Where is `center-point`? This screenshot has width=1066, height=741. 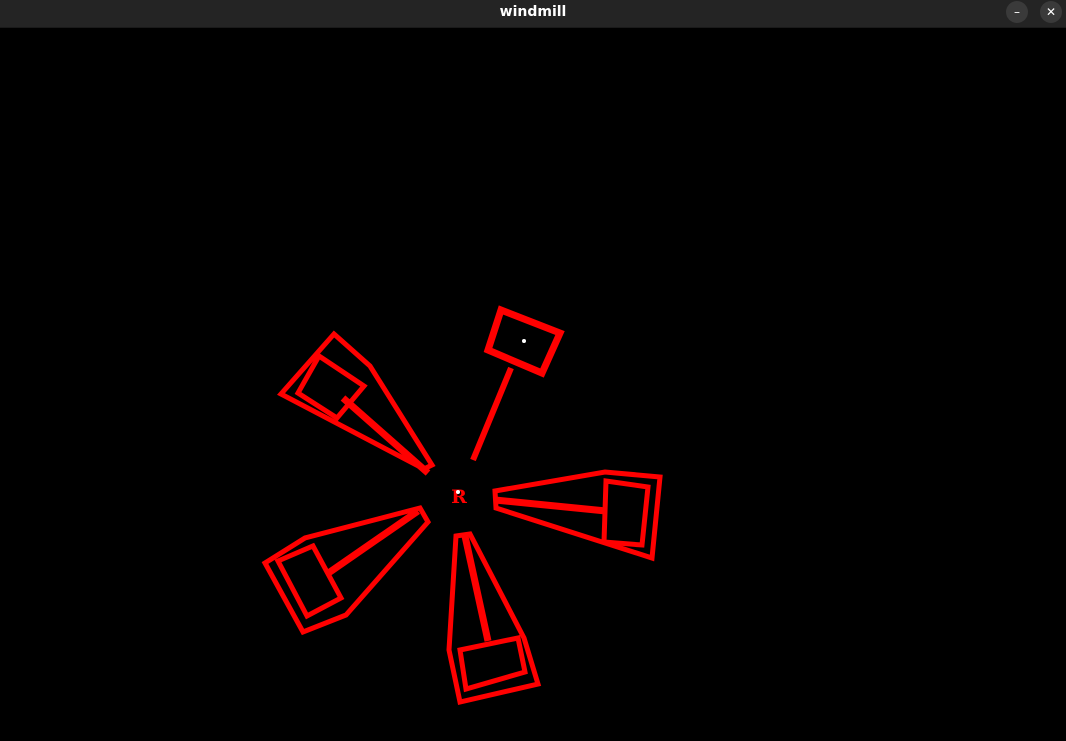
center-point is located at coordinates (458, 492).